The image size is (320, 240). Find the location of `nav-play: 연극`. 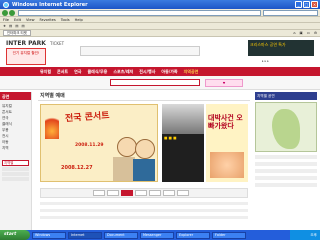

nav-play: 연극 is located at coordinates (77, 72).